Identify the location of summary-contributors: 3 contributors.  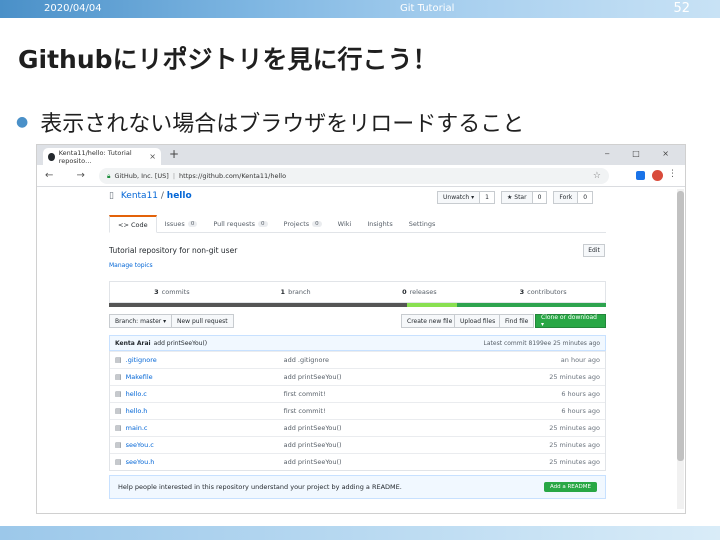
(543, 292).